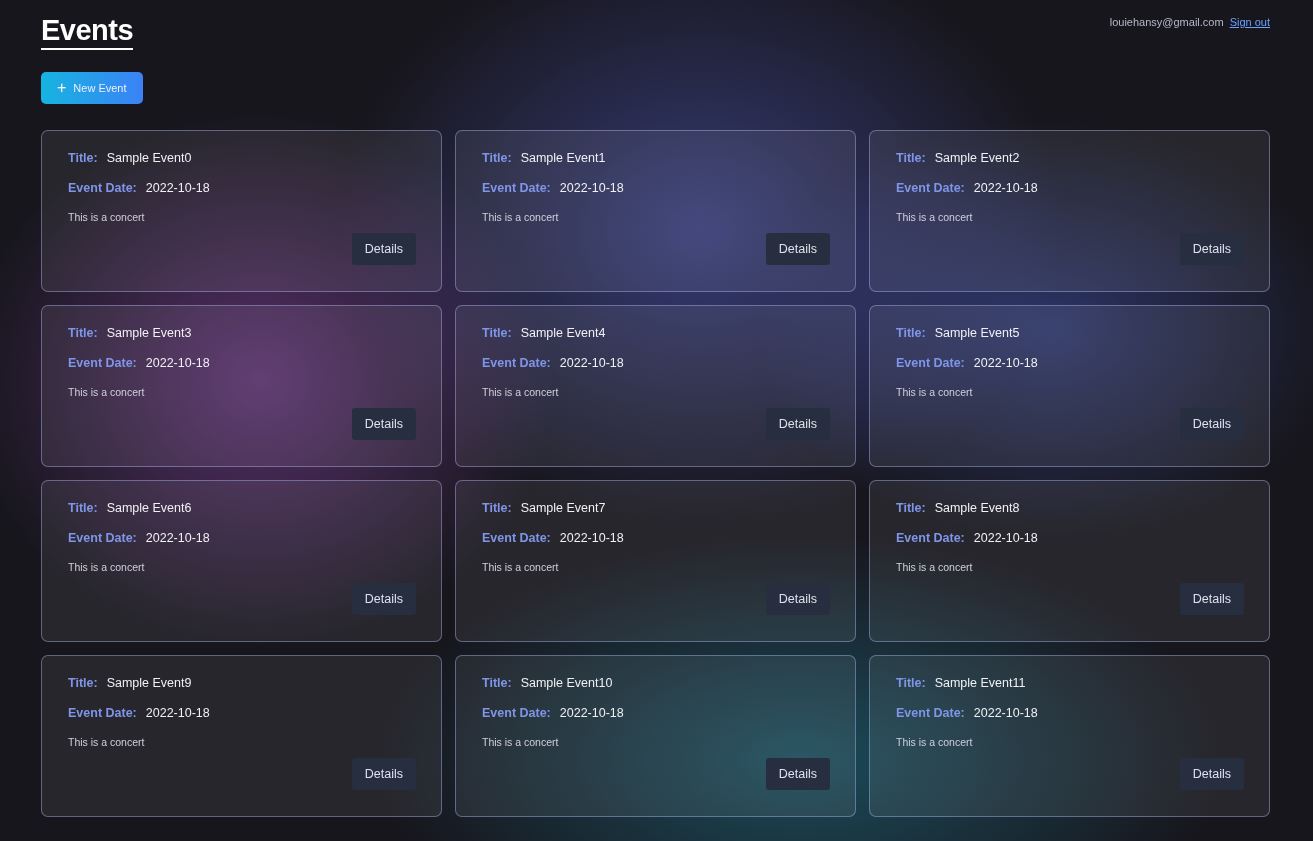 The height and width of the screenshot is (841, 1313). What do you see at coordinates (977, 508) in the screenshot?
I see `event-title: Sample Event8` at bounding box center [977, 508].